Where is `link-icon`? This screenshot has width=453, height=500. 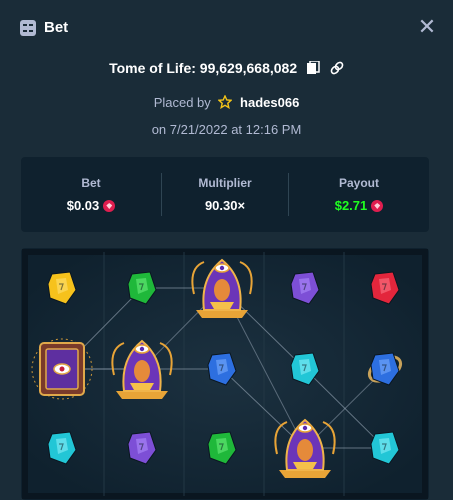 link-icon is located at coordinates (337, 69).